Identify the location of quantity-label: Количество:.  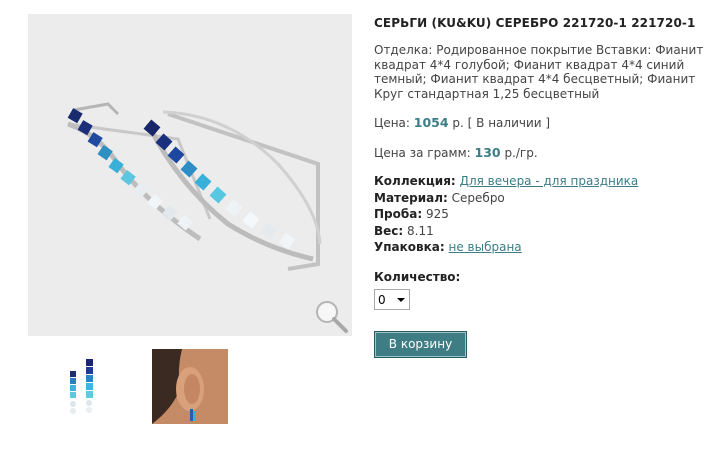
(417, 277).